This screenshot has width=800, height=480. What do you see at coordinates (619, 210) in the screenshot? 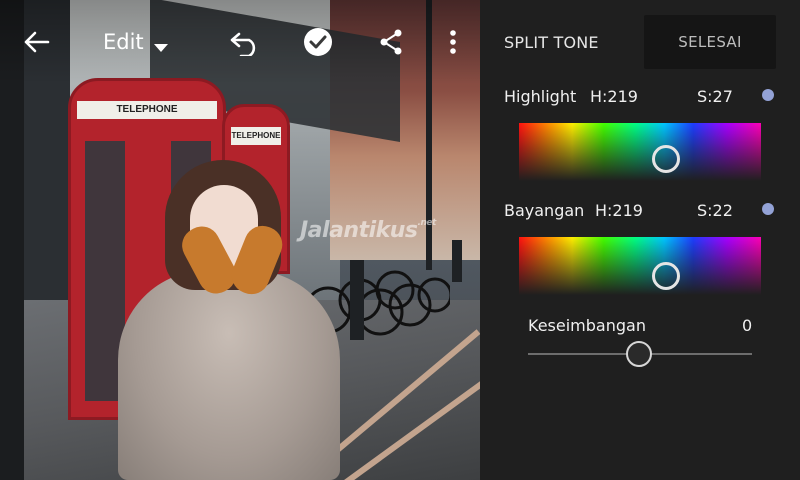
I see `shadow-hue-value: H:219` at bounding box center [619, 210].